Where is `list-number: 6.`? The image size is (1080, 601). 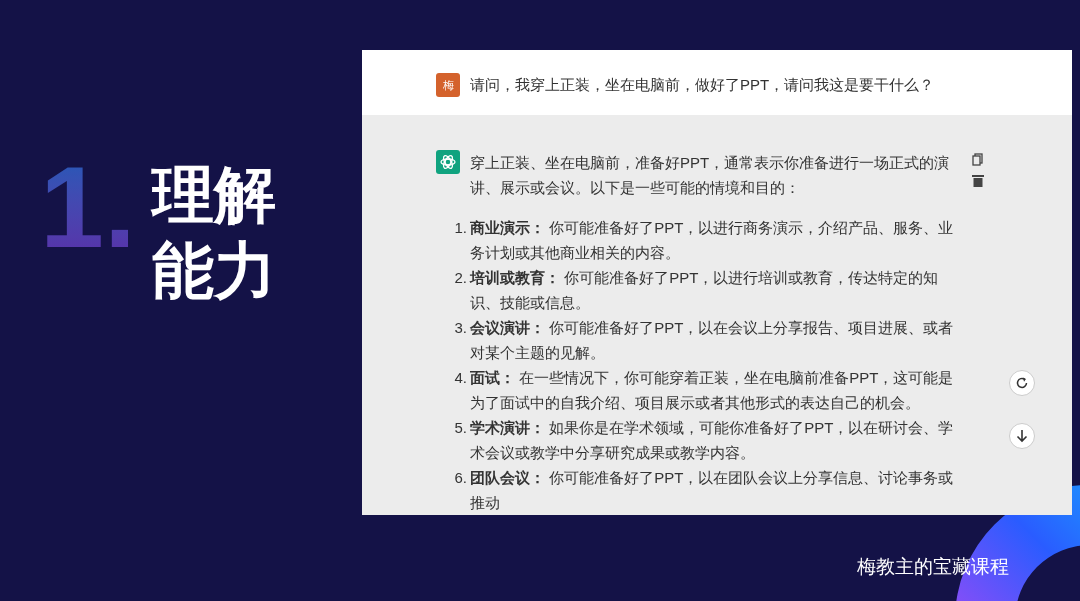 list-number: 6. is located at coordinates (461, 478).